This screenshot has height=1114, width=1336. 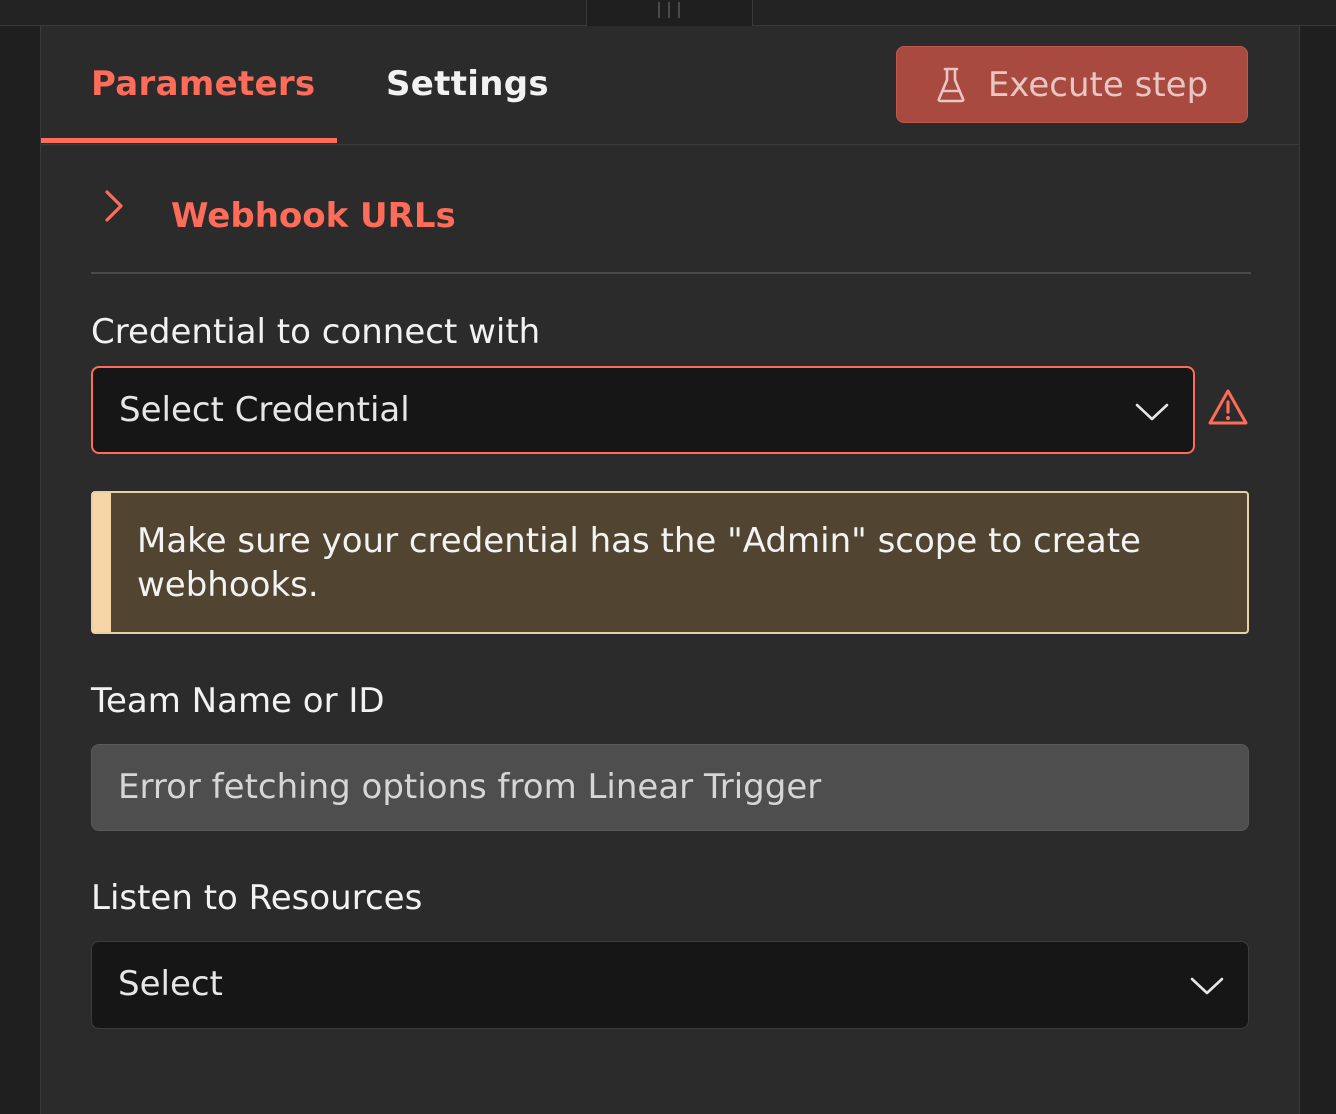 What do you see at coordinates (1228, 407) in the screenshot?
I see `warning-triangle-icon` at bounding box center [1228, 407].